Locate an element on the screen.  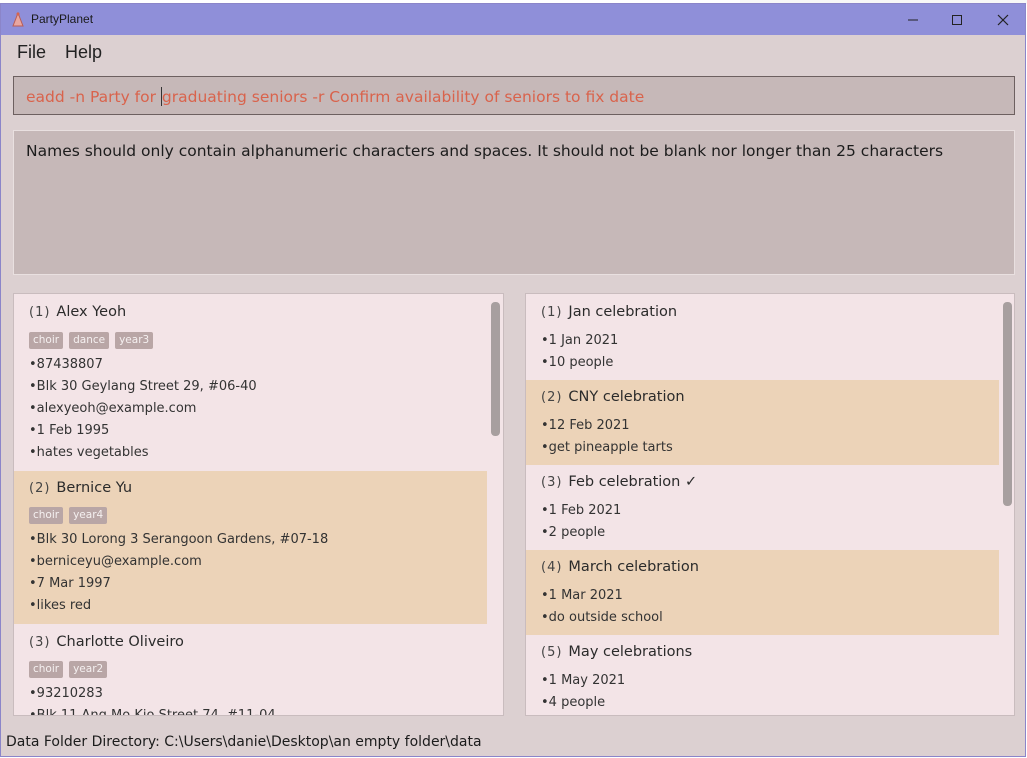
person-name: (2) Bernice Yu is located at coordinates (81, 488).